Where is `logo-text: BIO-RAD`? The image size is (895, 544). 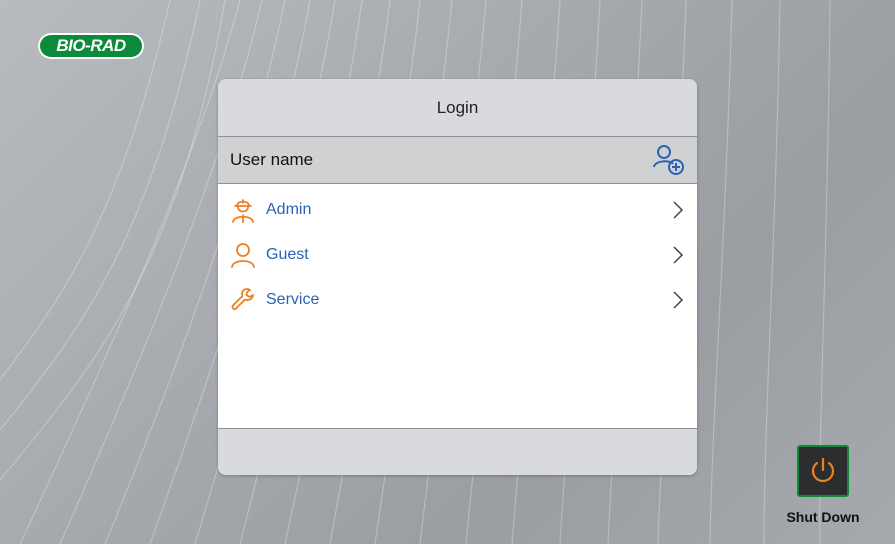 logo-text: BIO-RAD is located at coordinates (91, 45).